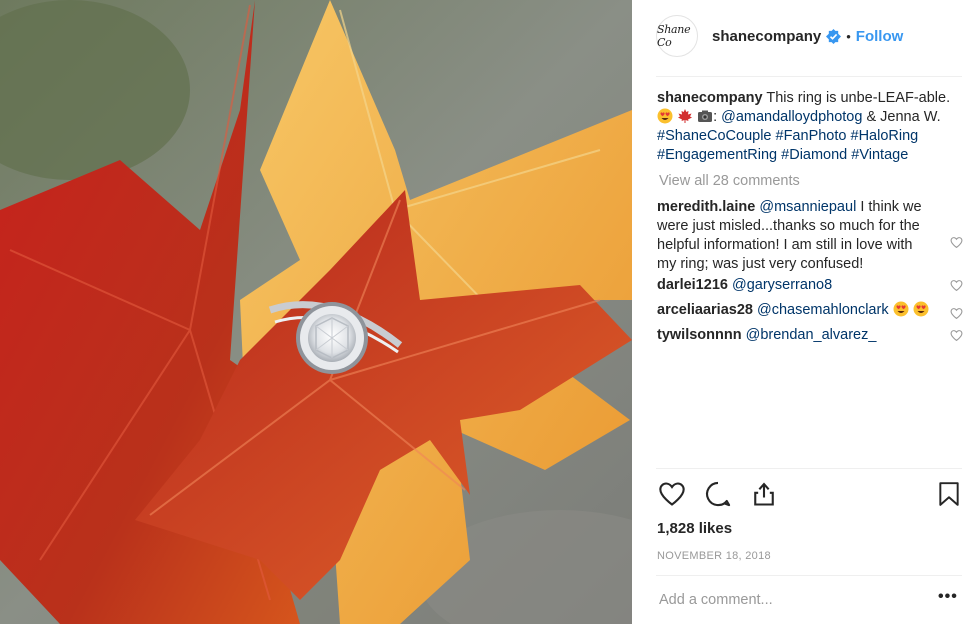  Describe the element at coordinates (811, 181) in the screenshot. I see `view-all-comments-link: View all 28 comments` at that location.